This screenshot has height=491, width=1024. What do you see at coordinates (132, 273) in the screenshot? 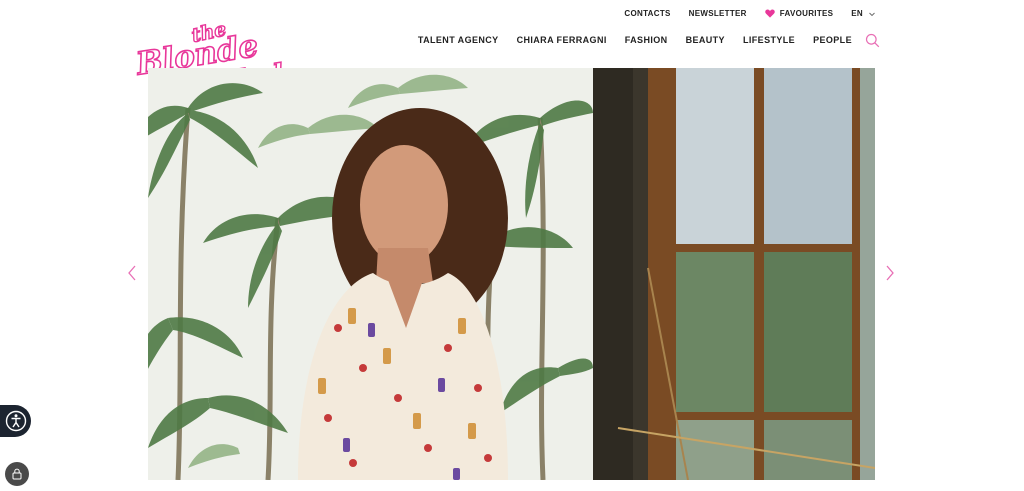
I see `chevron-left-icon` at bounding box center [132, 273].